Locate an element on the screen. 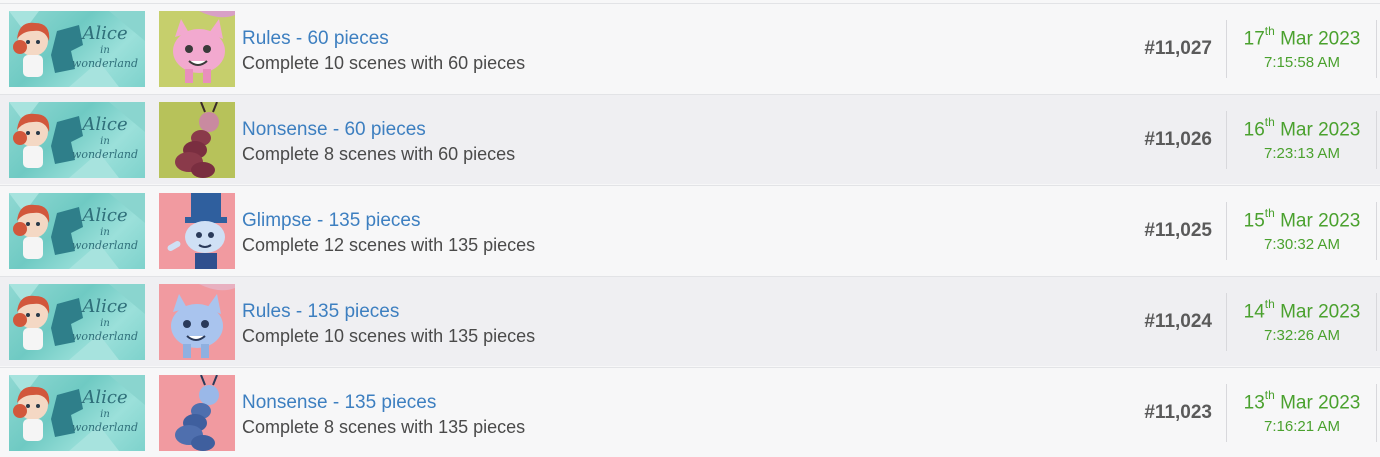 Image resolution: width=1380 pixels, height=457 pixels. achievement-description: Complete 8 scenes with 60 pieces is located at coordinates (379, 154).